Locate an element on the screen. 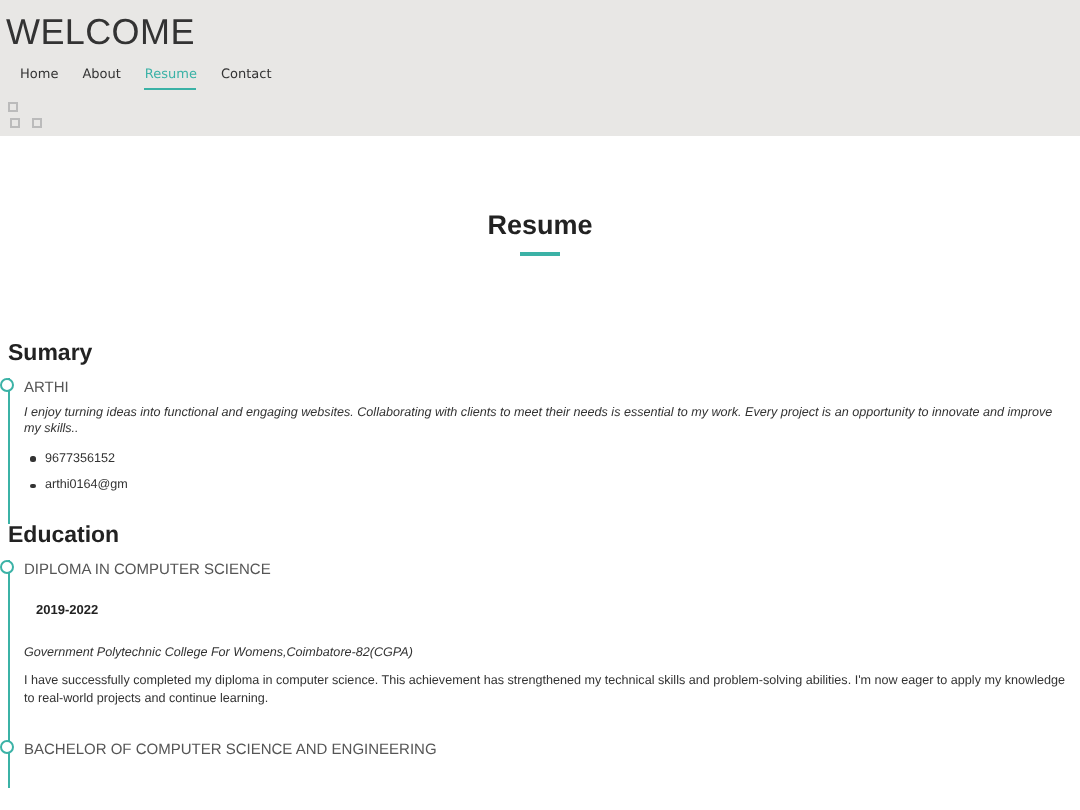 The height and width of the screenshot is (810, 1080). section-heading: Sumary is located at coordinates (51, 353).